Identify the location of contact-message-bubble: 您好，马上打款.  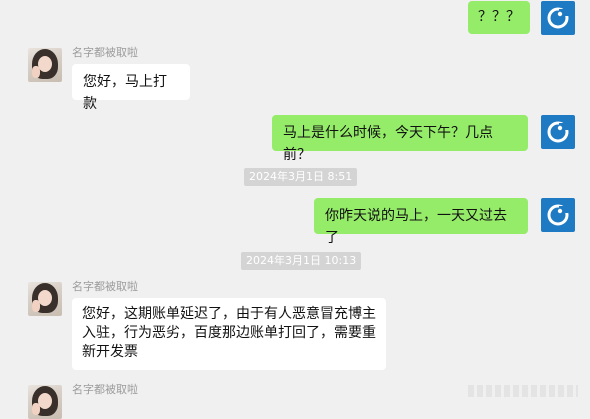
(131, 88).